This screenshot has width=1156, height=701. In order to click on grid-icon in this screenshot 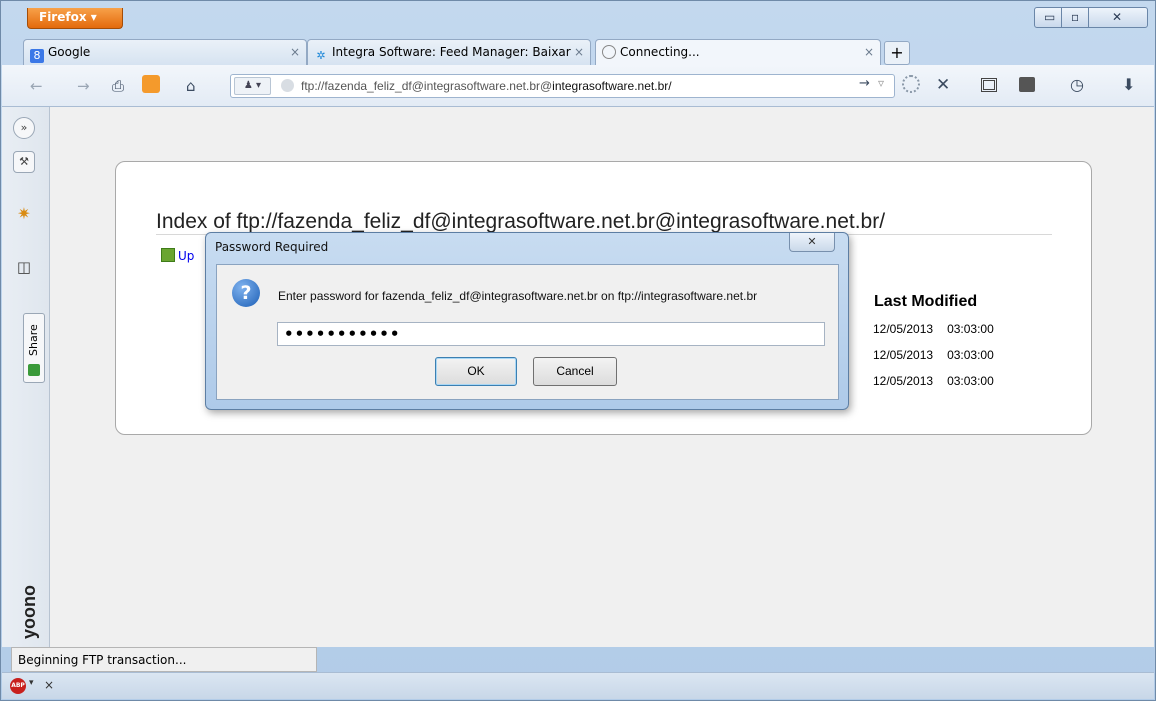, I will do `click(989, 85)`.